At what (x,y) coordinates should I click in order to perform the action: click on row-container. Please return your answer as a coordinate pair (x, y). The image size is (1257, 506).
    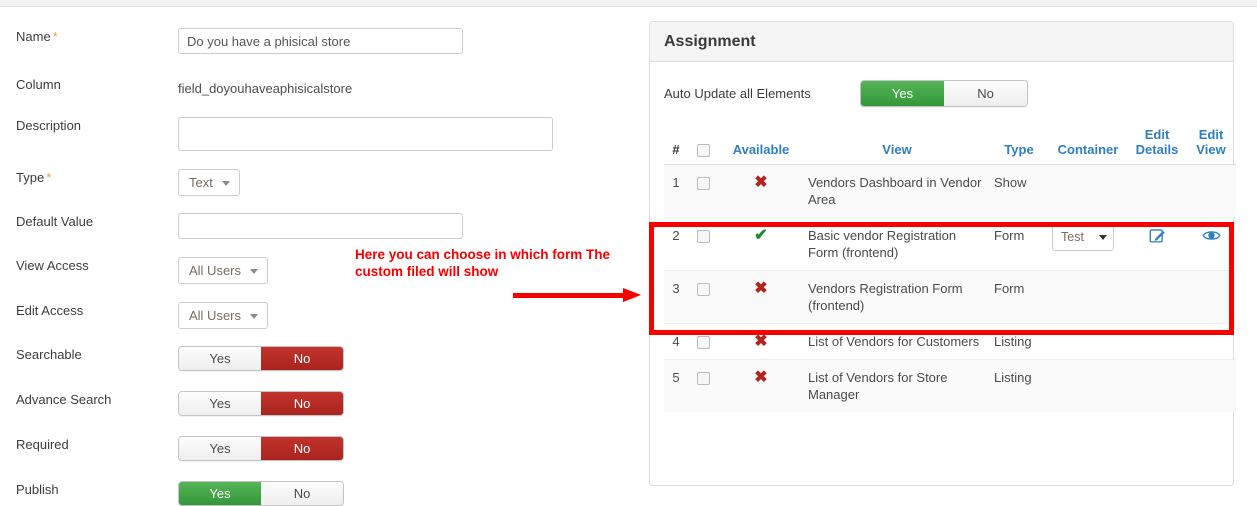
    Looking at the image, I should click on (1088, 297).